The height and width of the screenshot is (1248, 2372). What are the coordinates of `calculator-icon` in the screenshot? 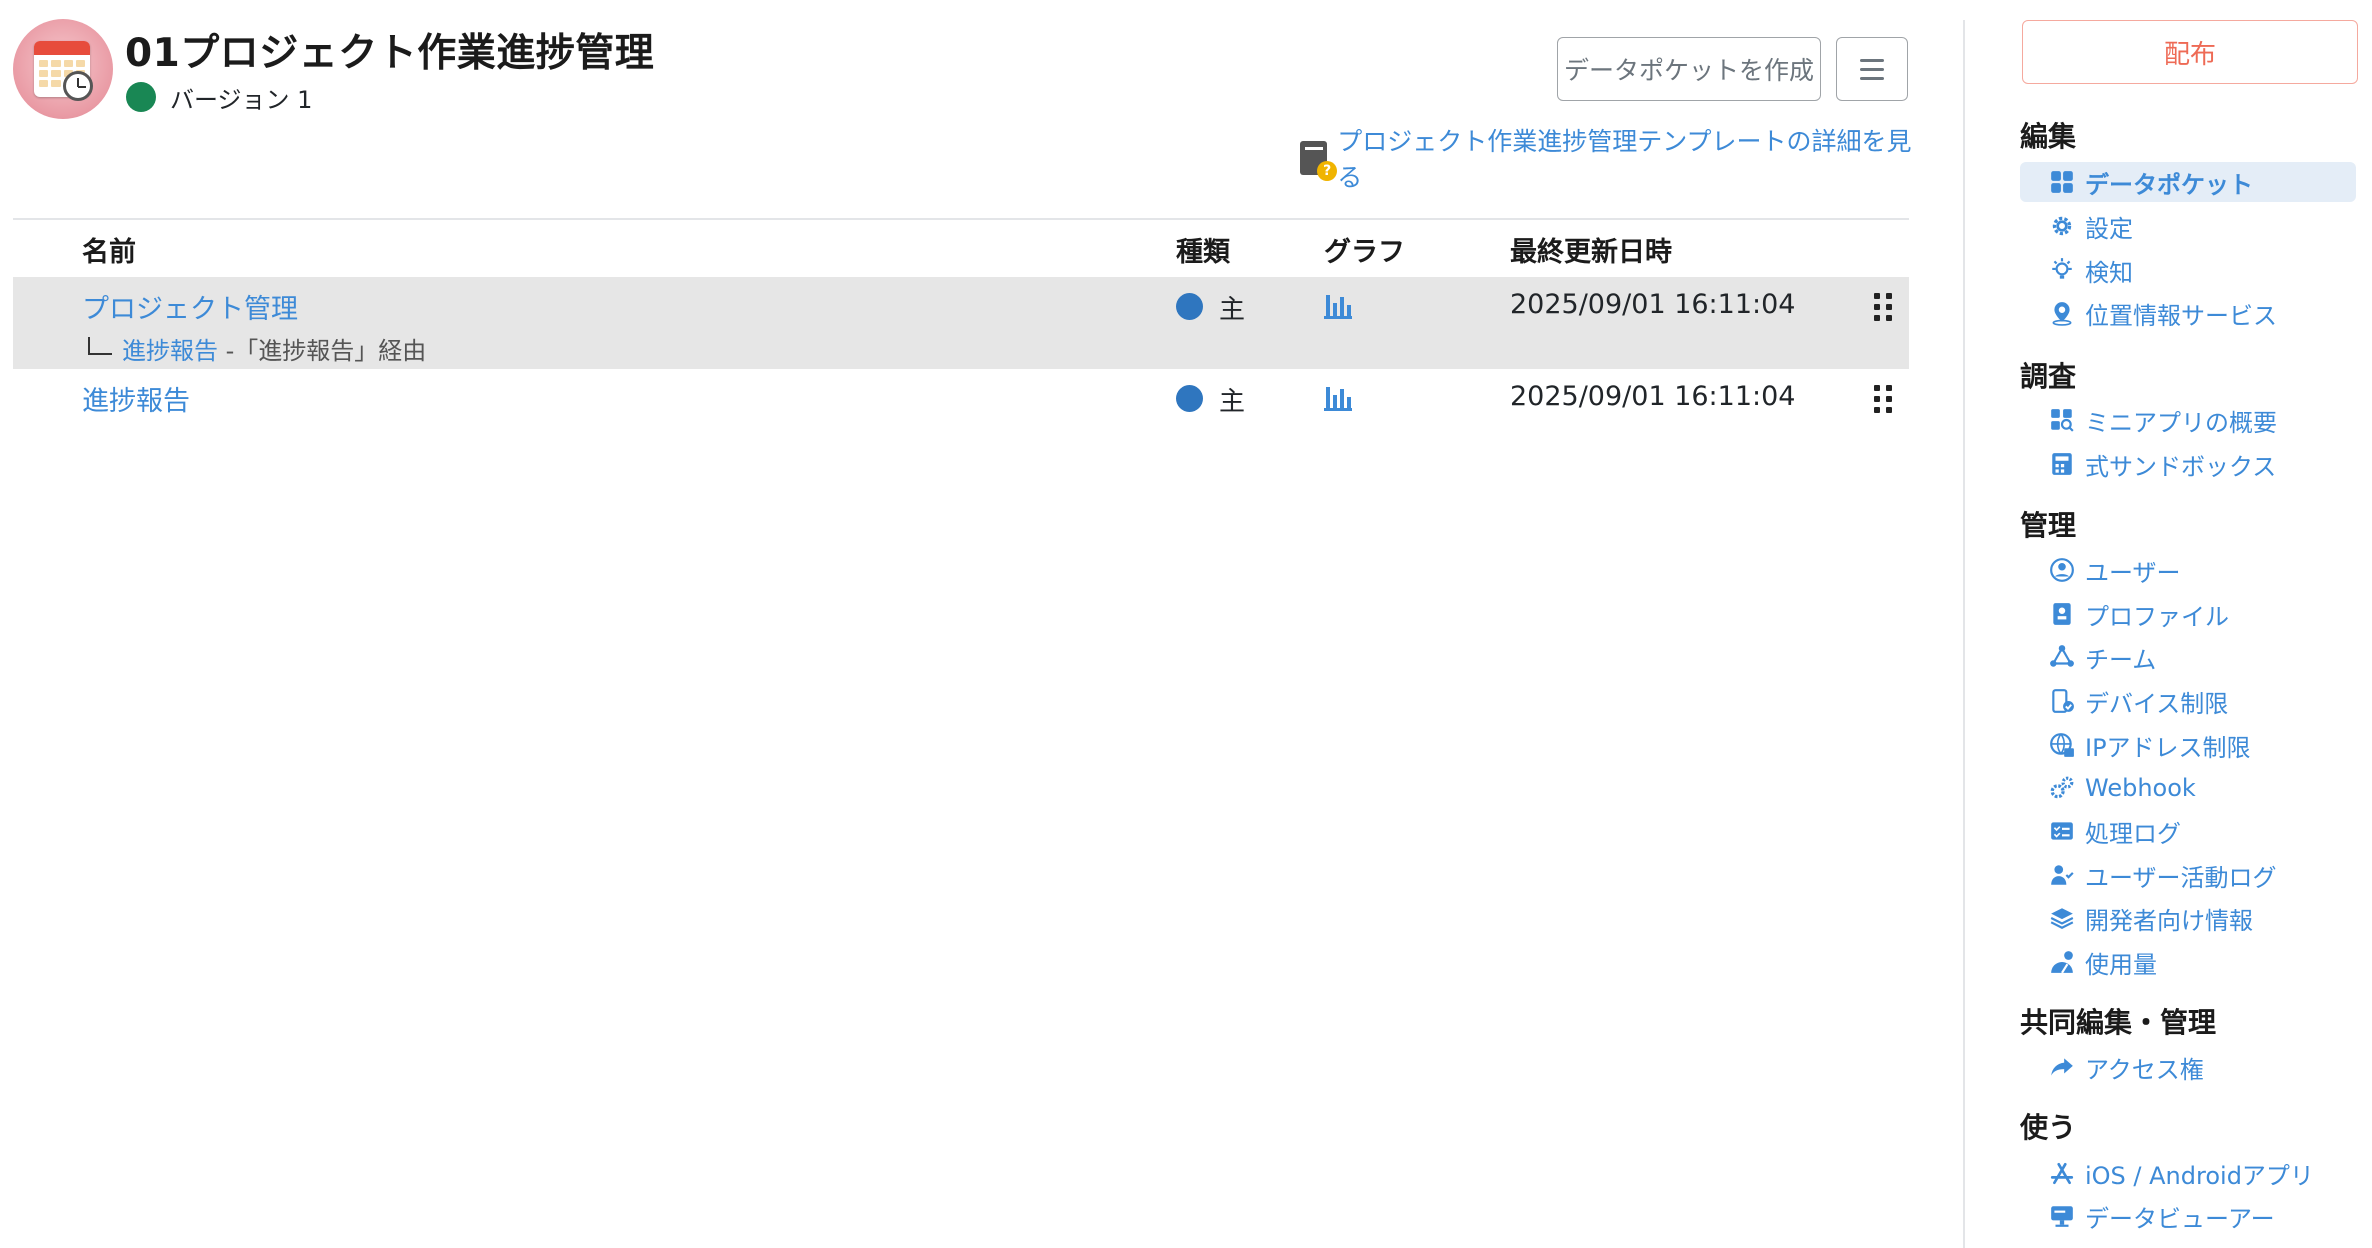 It's located at (2062, 464).